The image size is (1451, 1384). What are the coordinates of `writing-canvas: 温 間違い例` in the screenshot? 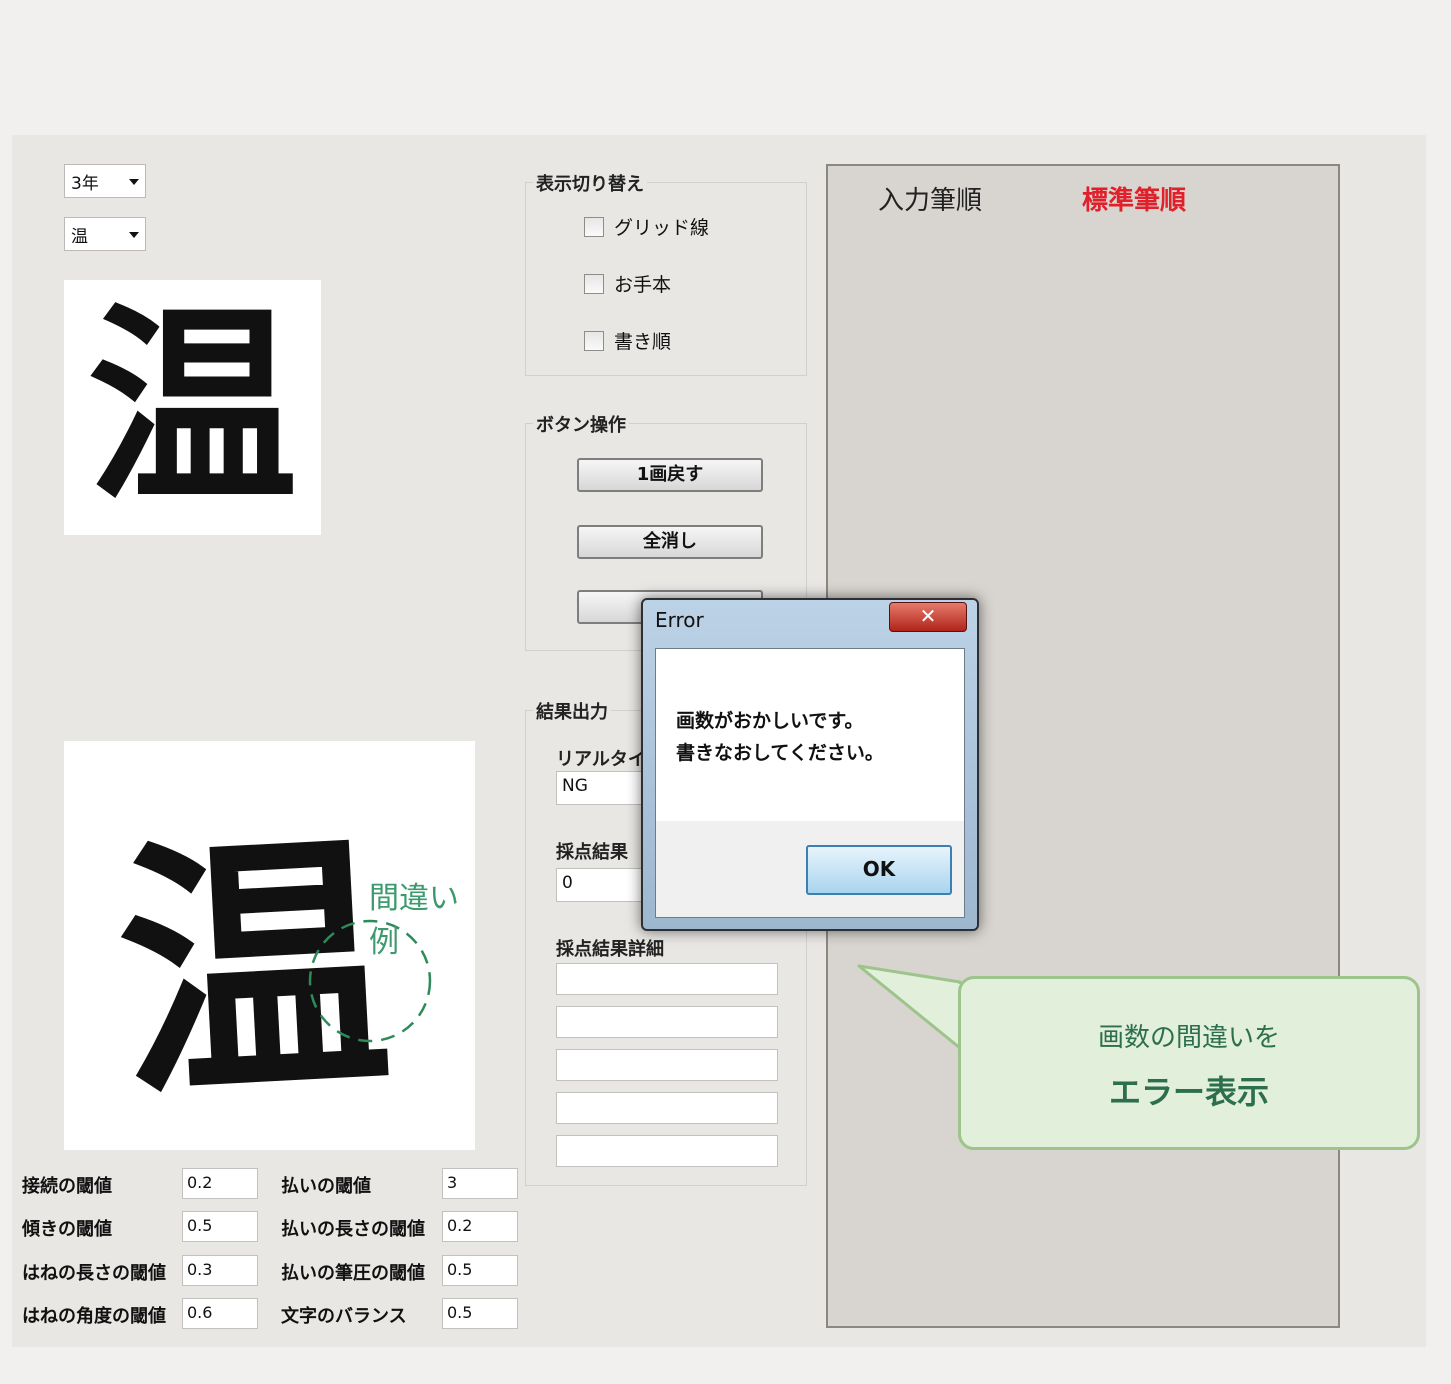 It's located at (269, 945).